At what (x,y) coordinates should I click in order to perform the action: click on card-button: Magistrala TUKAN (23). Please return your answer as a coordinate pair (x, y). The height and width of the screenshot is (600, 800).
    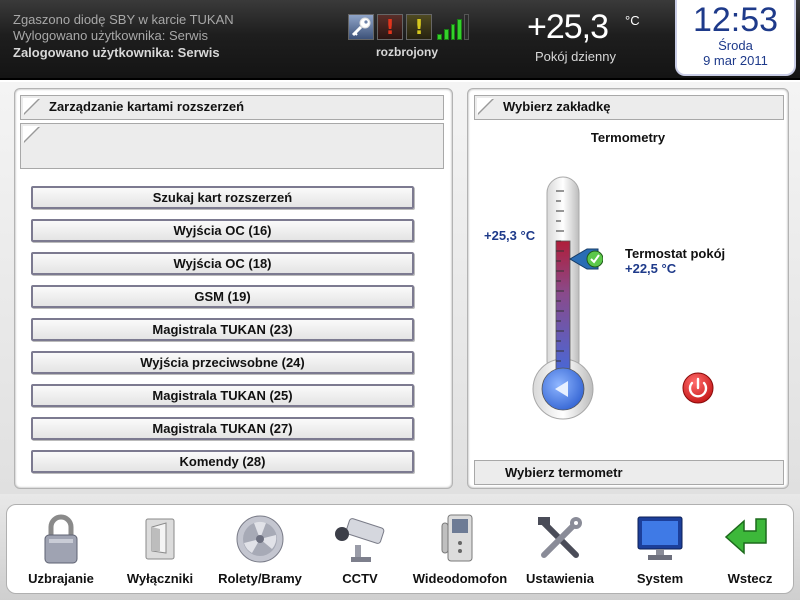
    Looking at the image, I should click on (222, 329).